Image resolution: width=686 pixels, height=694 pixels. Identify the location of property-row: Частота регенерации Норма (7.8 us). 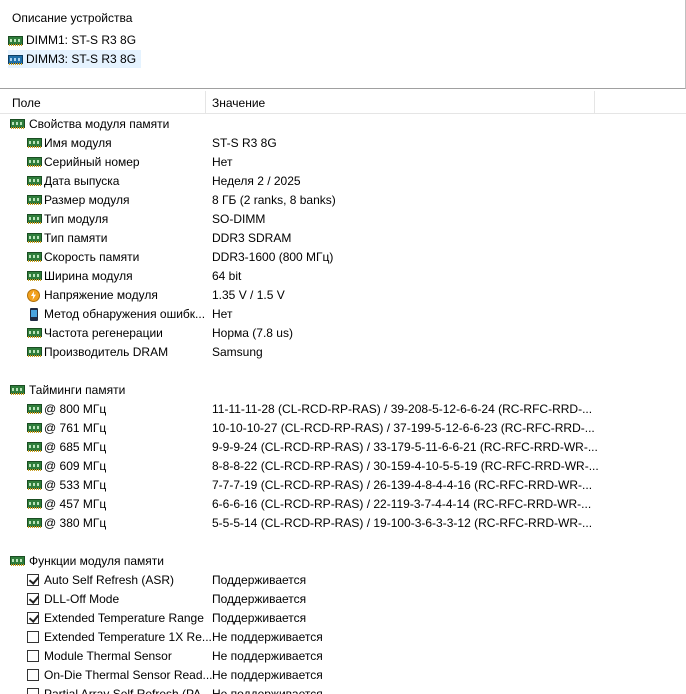
(343, 333).